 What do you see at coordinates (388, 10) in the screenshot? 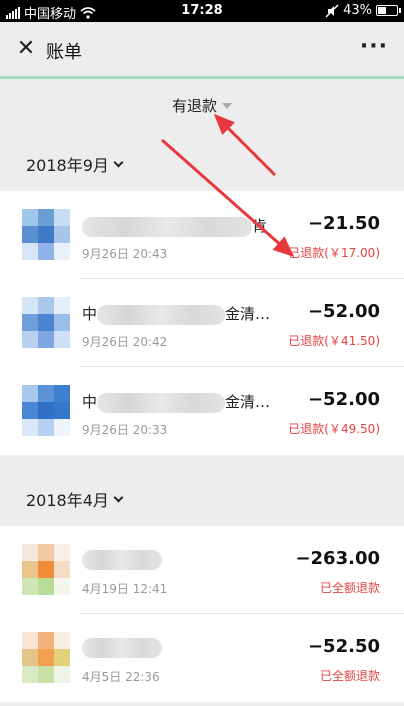
I see `battery-icon` at bounding box center [388, 10].